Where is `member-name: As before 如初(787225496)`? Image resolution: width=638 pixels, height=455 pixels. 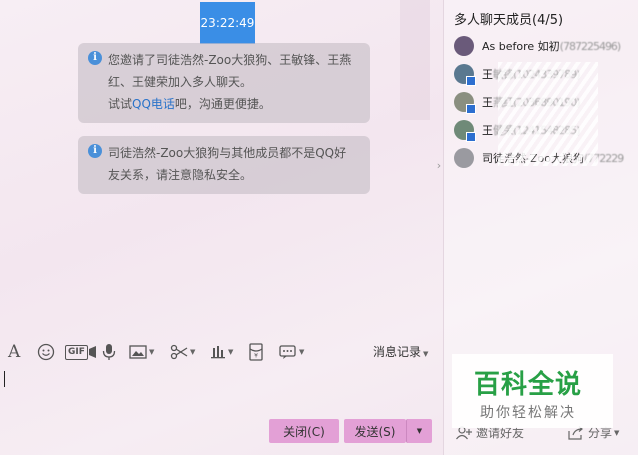
member-name: As before 如初(787225496) is located at coordinates (552, 46).